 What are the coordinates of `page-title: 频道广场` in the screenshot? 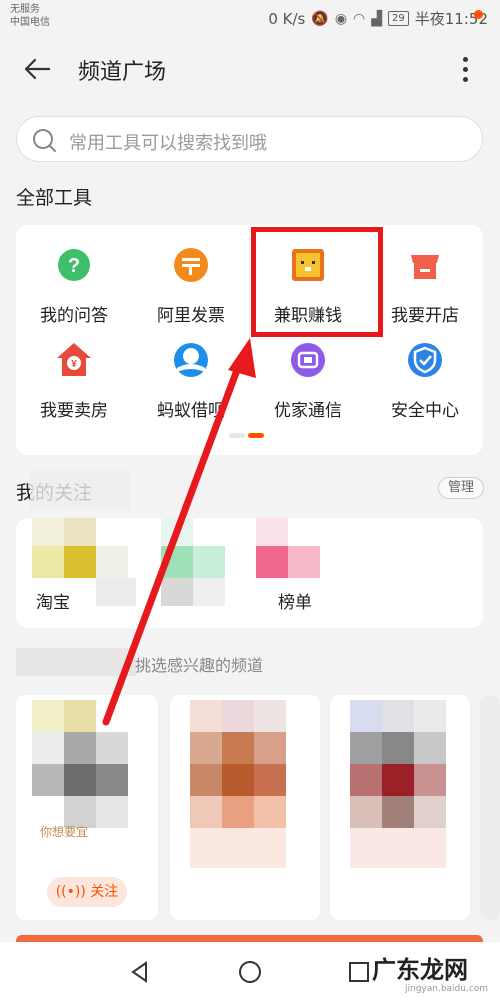 It's located at (122, 72).